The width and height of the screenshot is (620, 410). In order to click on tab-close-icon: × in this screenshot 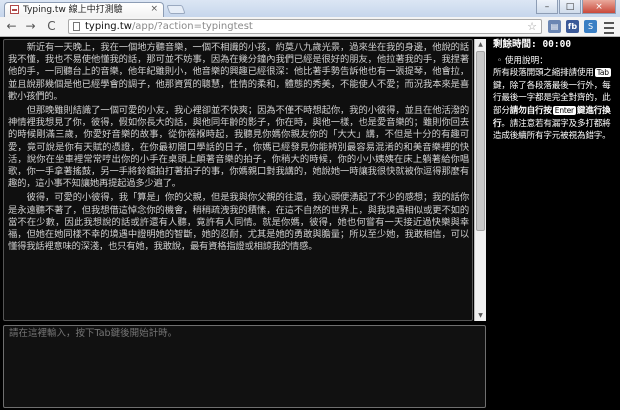, I will do `click(154, 9)`.